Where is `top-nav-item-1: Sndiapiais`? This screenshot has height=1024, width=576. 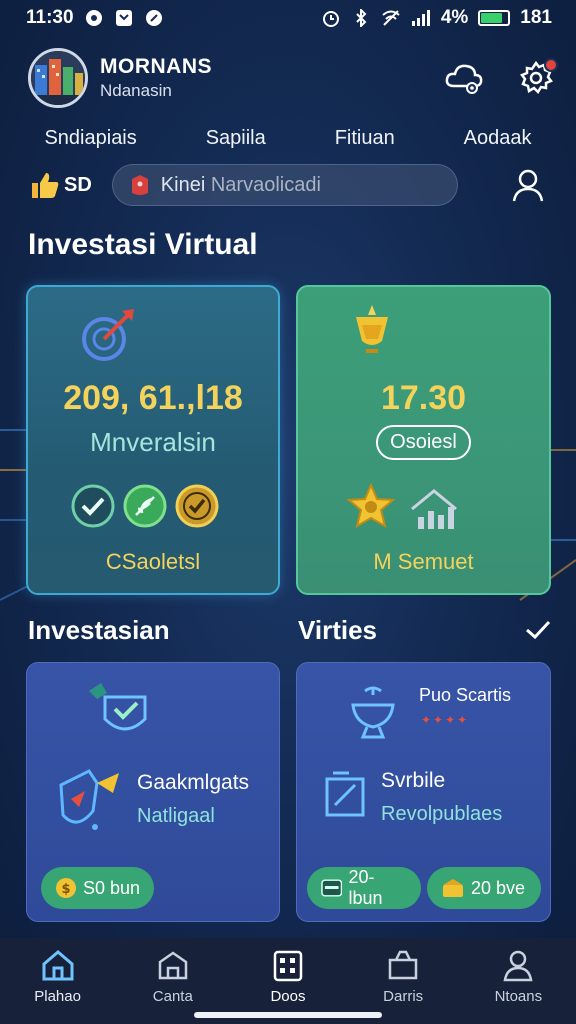
top-nav-item-1: Sndiapiais is located at coordinates (90, 138).